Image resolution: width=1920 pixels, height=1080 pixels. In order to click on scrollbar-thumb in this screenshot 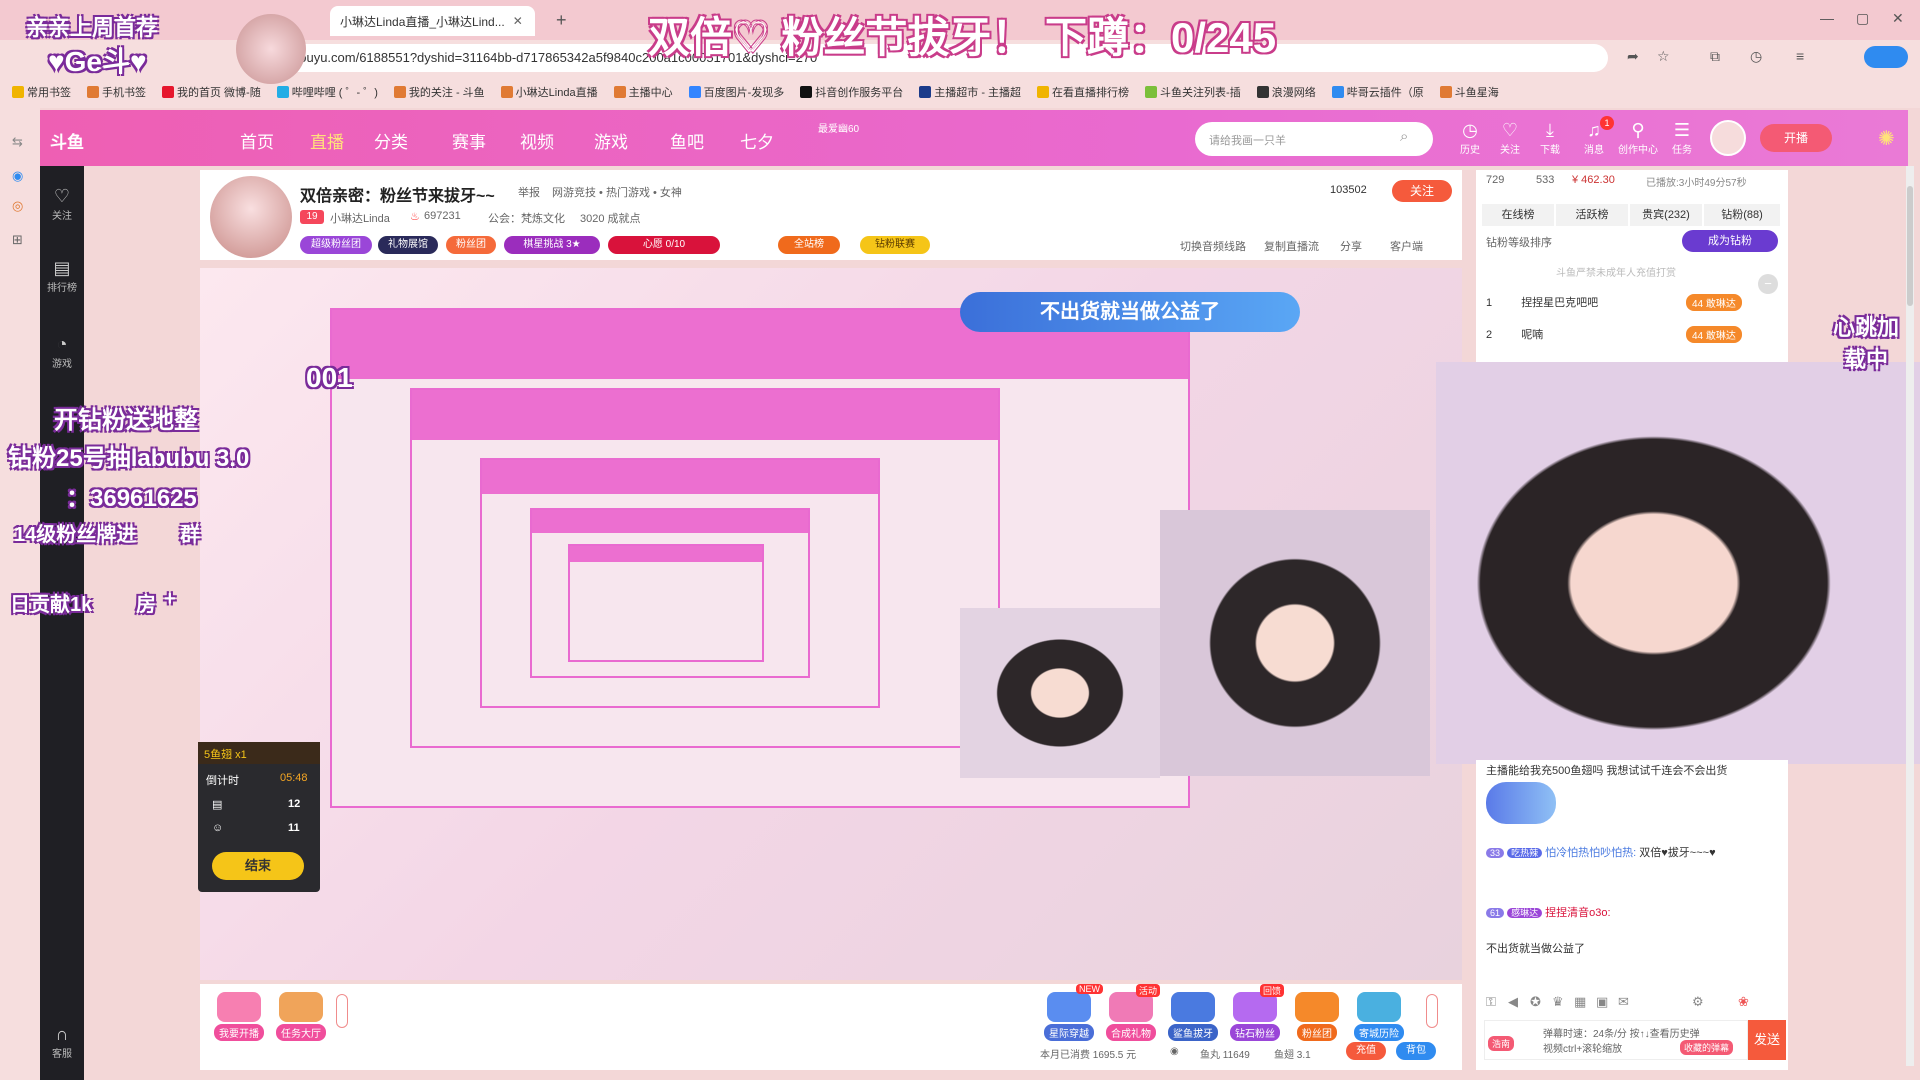, I will do `click(1910, 246)`.